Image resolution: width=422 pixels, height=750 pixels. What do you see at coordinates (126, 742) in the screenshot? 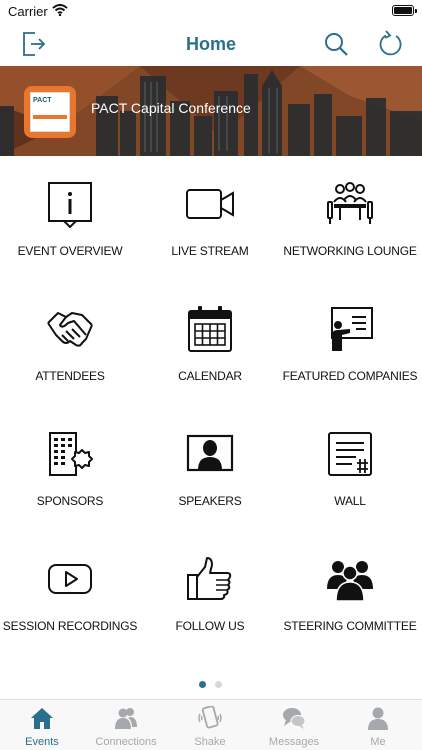
I see `tab-label: Connections` at bounding box center [126, 742].